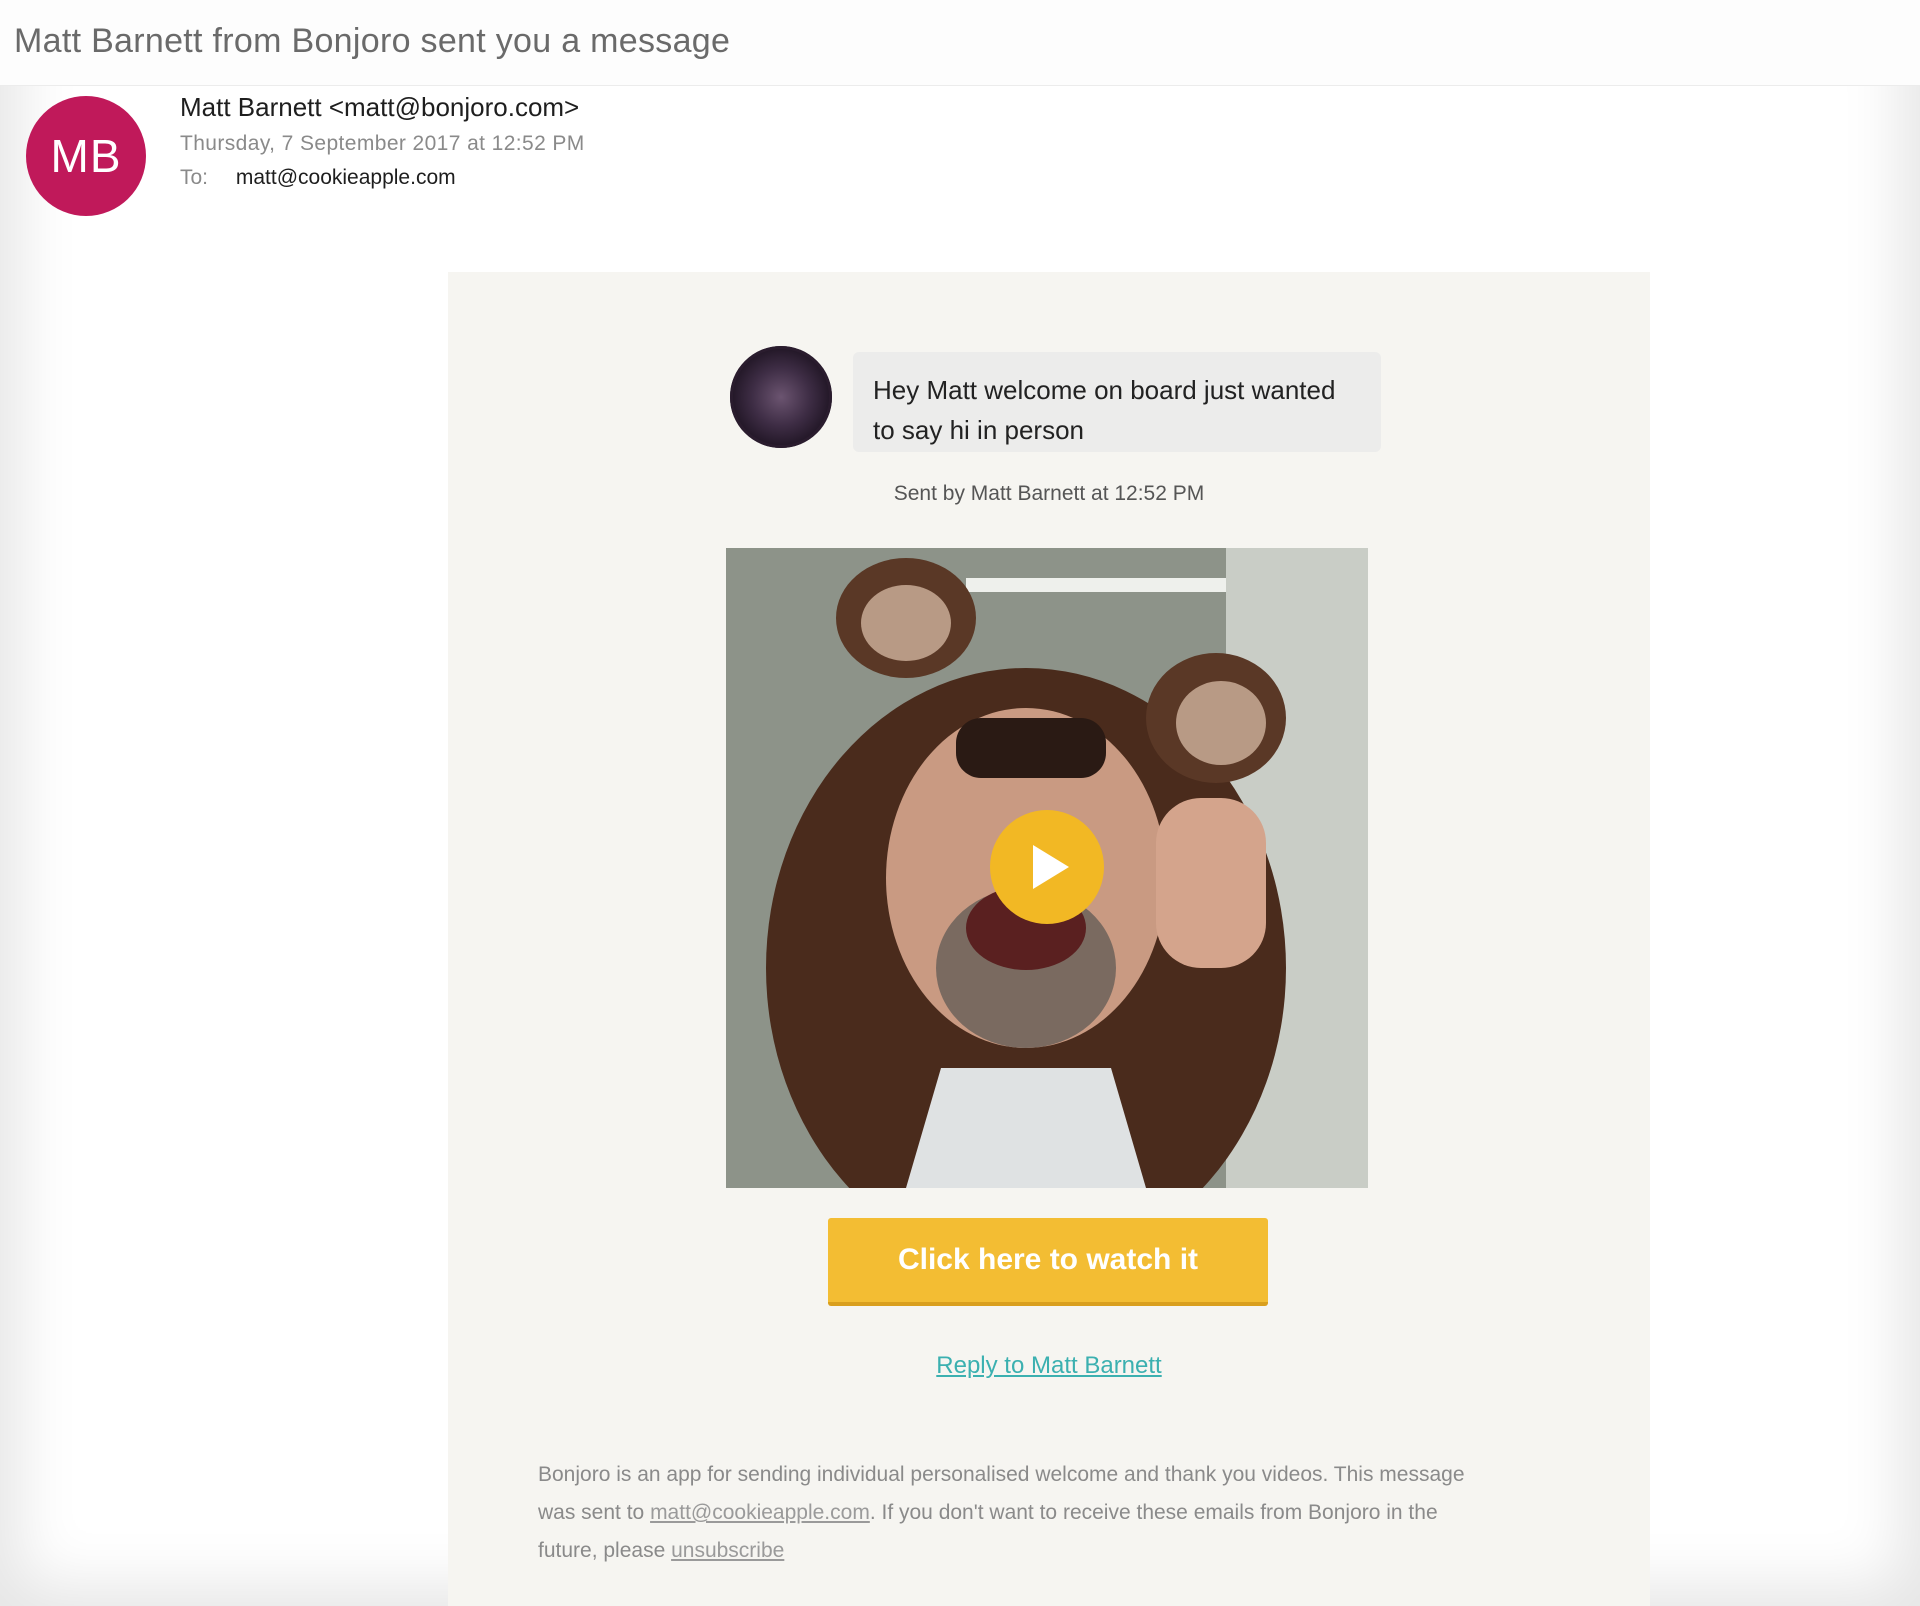 Image resolution: width=1920 pixels, height=1606 pixels. What do you see at coordinates (86, 156) in the screenshot?
I see `sender-initials-avatar: MB` at bounding box center [86, 156].